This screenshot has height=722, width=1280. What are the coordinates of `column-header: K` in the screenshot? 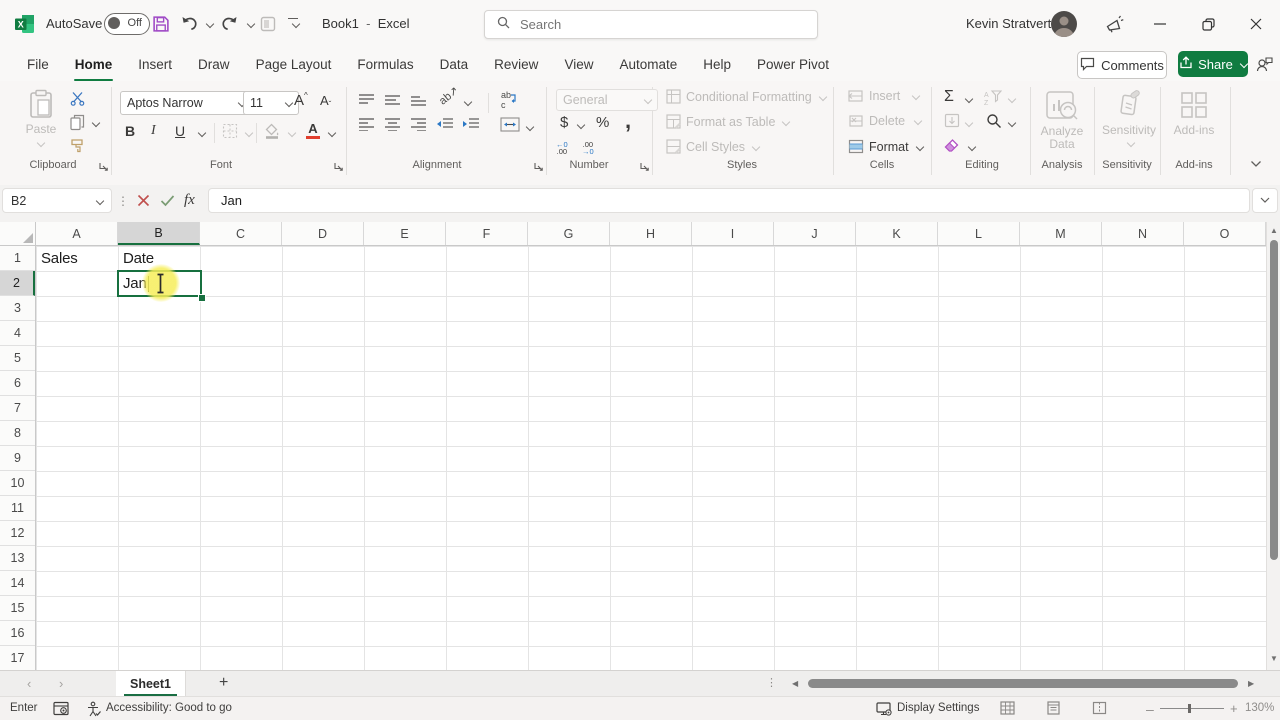 It's located at (897, 233).